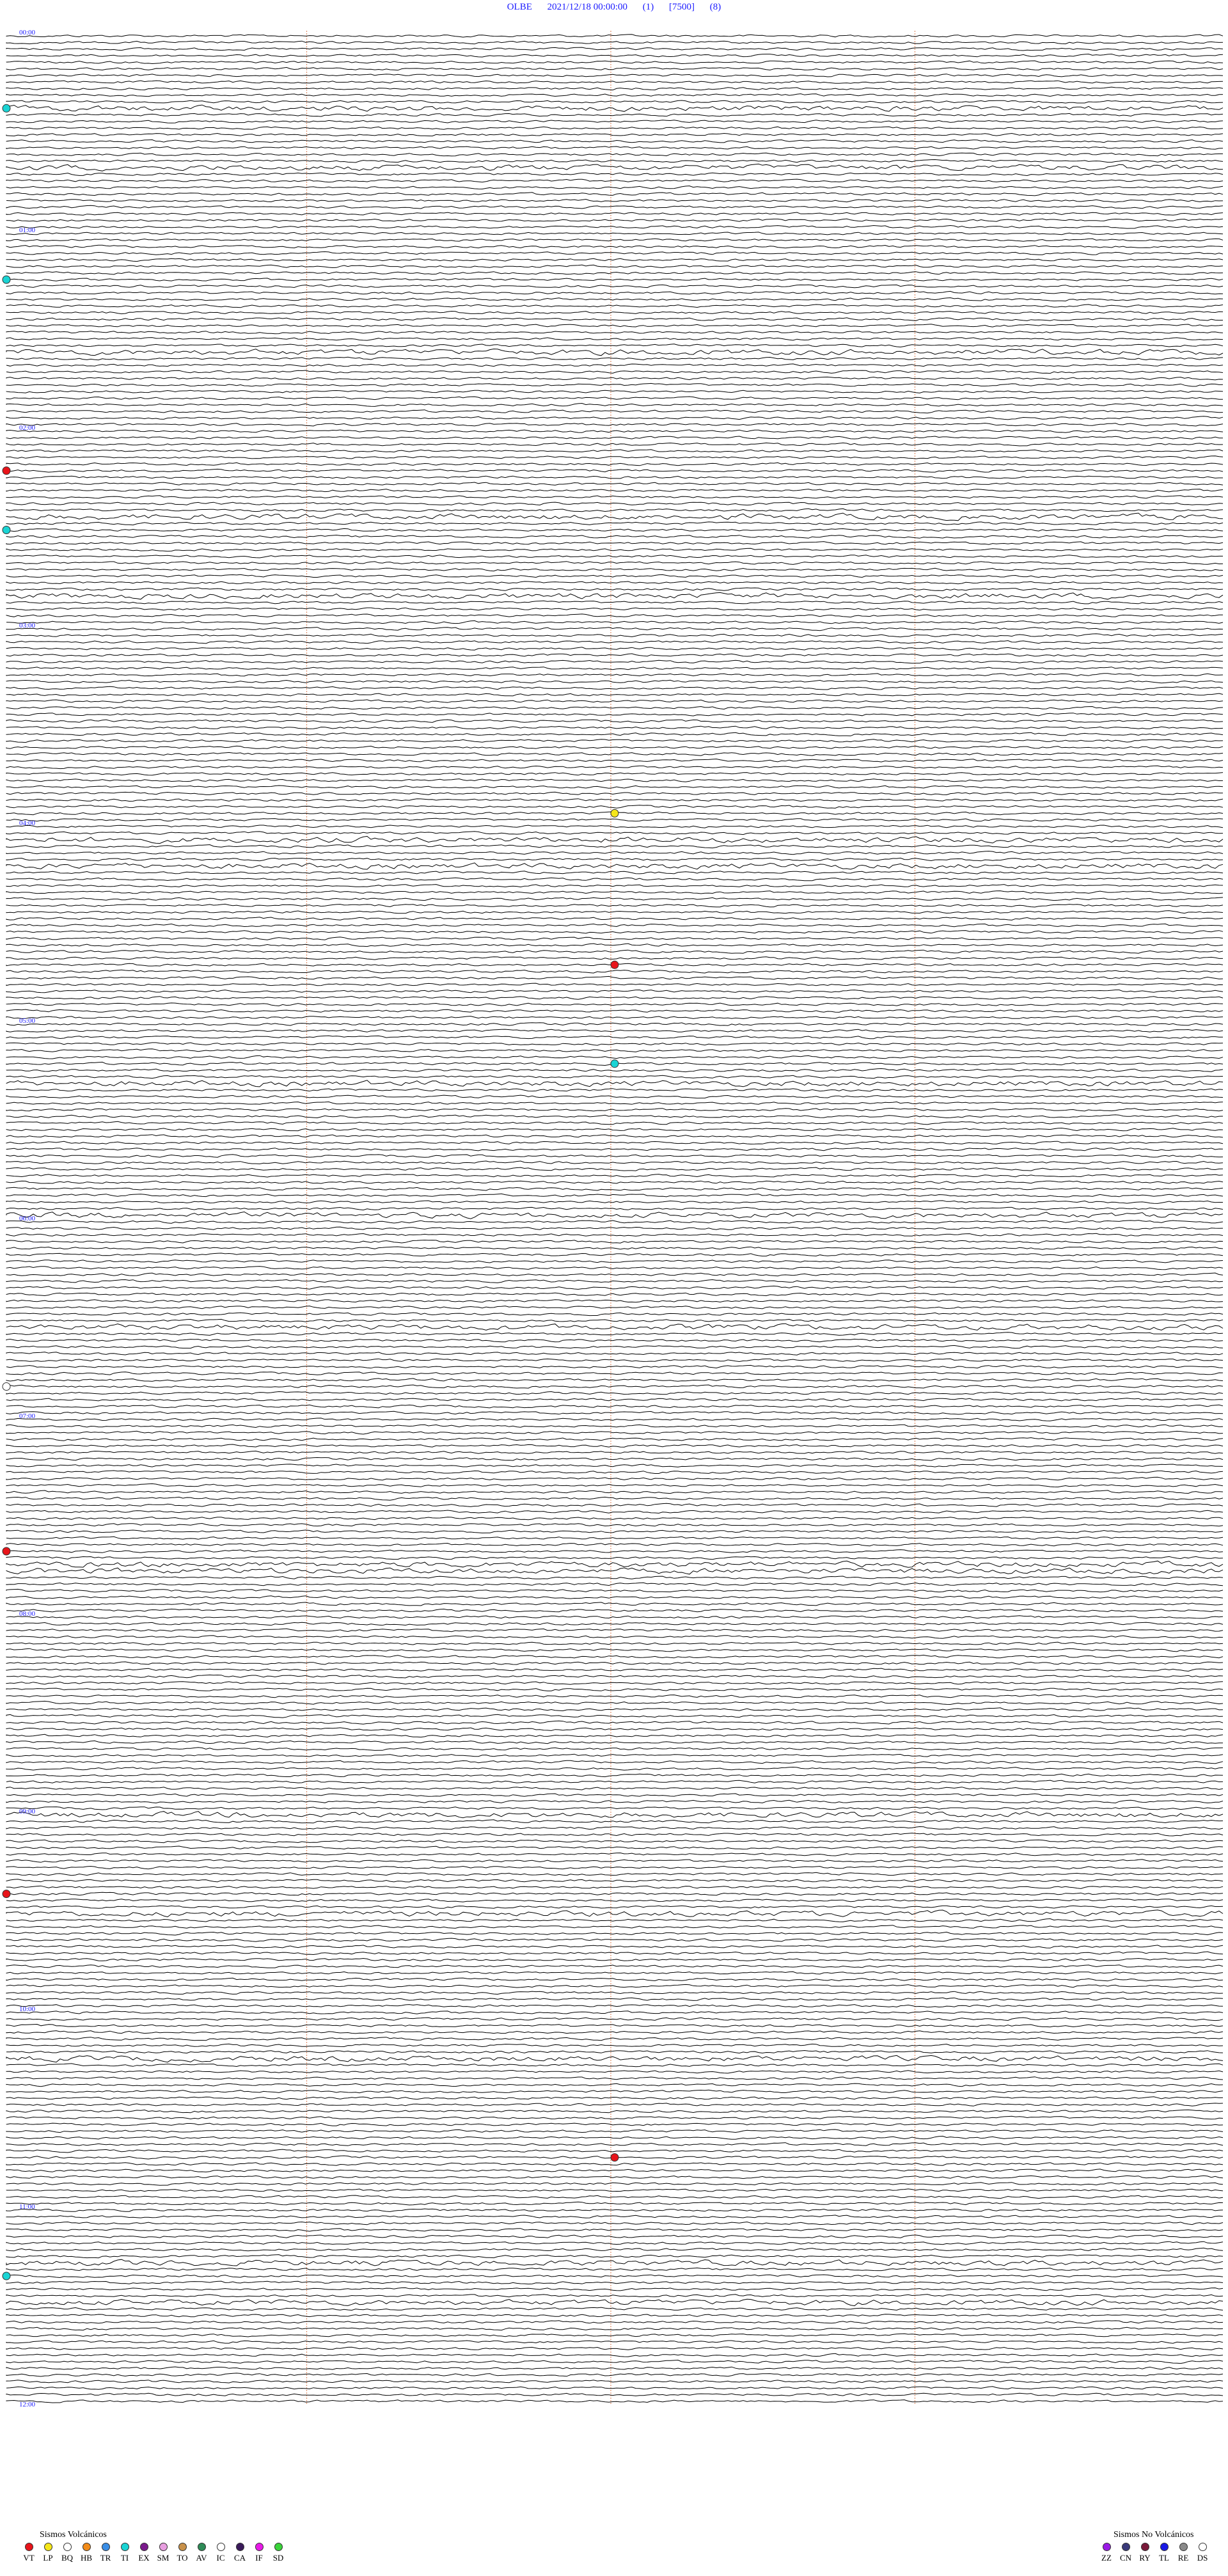  I want to click on legend-nonvolcanic-item-dot, so click(1183, 2547).